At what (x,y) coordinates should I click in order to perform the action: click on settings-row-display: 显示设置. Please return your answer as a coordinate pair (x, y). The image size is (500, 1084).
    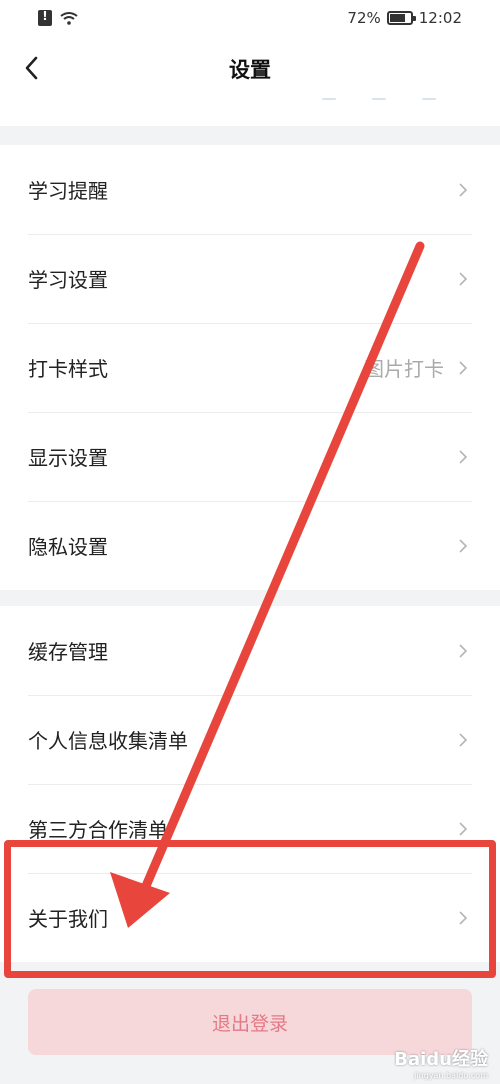
    Looking at the image, I should click on (250, 456).